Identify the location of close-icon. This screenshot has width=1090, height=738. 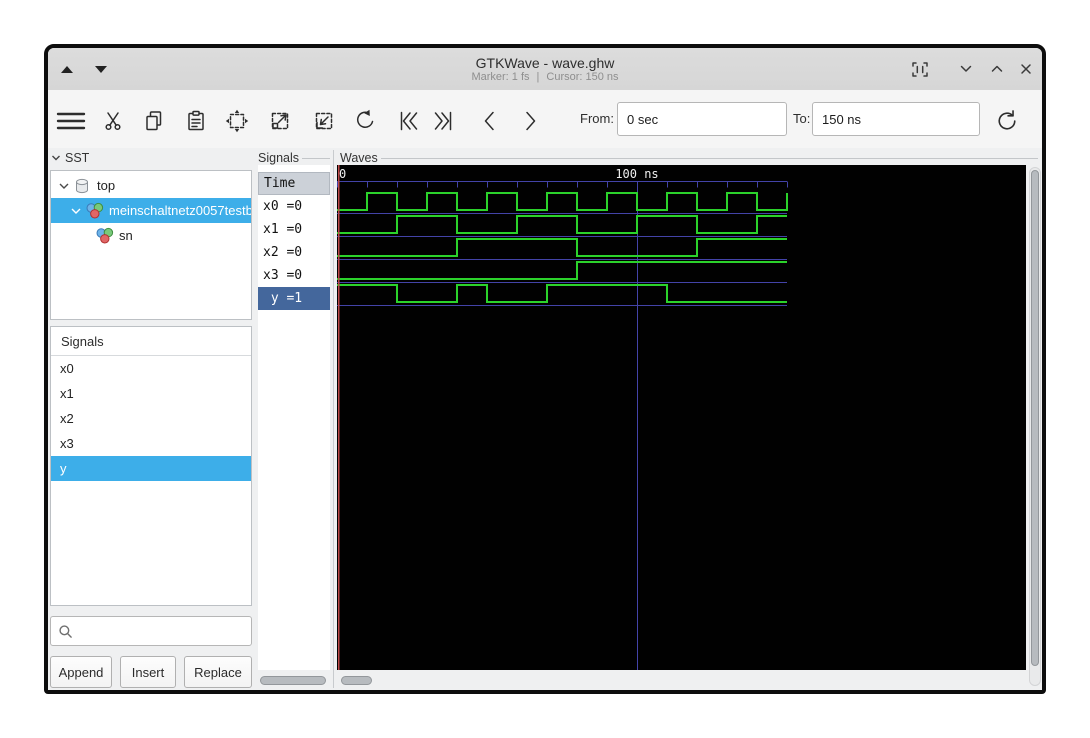
(1026, 69).